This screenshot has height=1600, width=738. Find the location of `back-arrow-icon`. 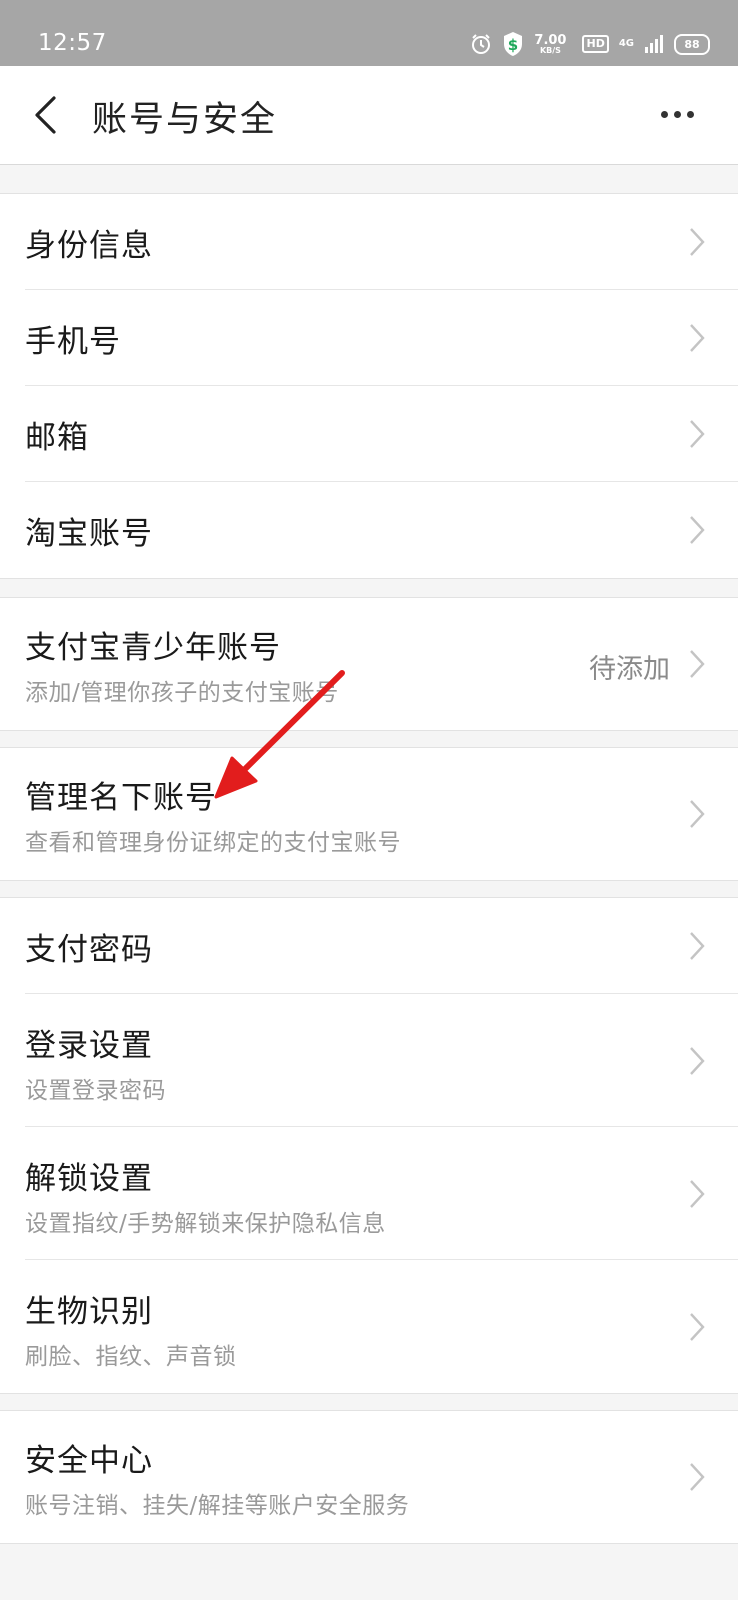

back-arrow-icon is located at coordinates (45, 115).